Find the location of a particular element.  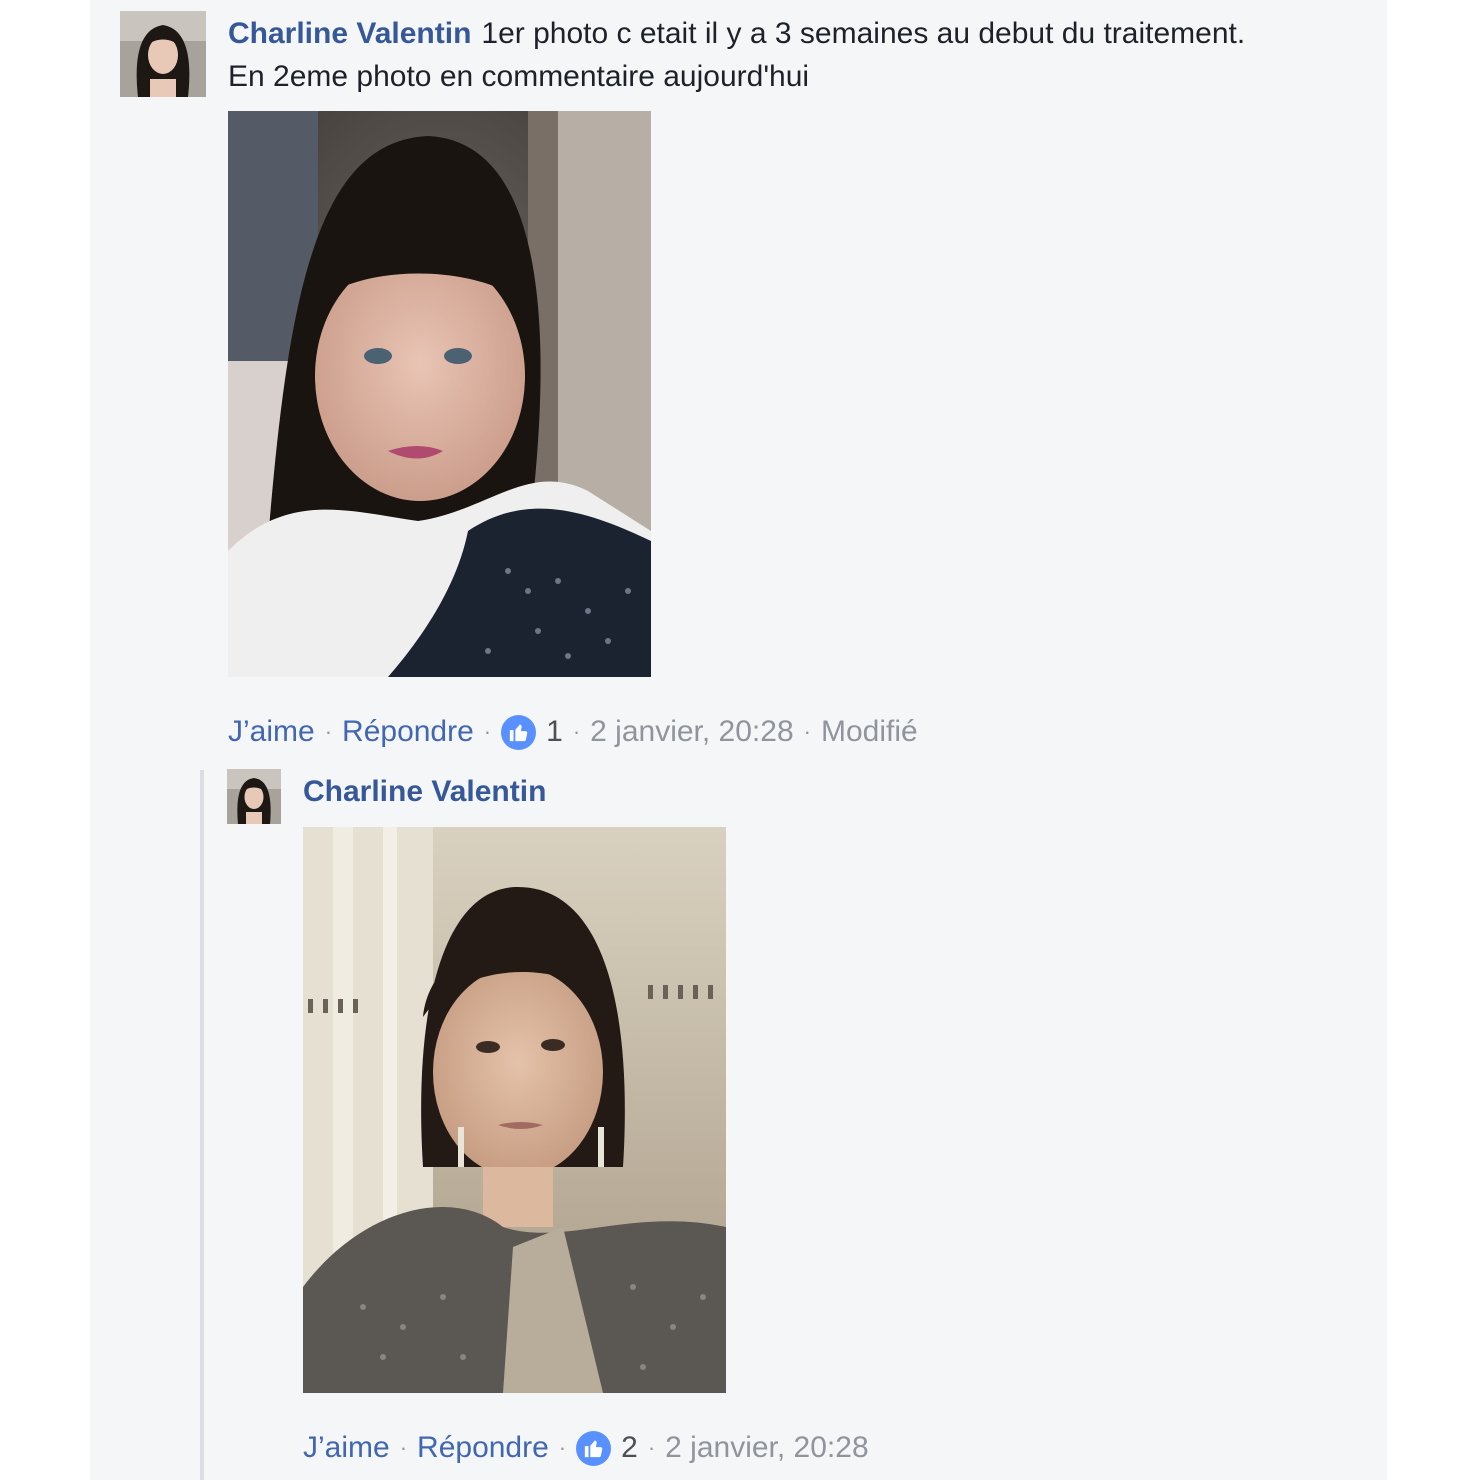

reply-actions: J’aime · Répondre · 2 · 2 janvier, 20:28 is located at coordinates (586, 1448).